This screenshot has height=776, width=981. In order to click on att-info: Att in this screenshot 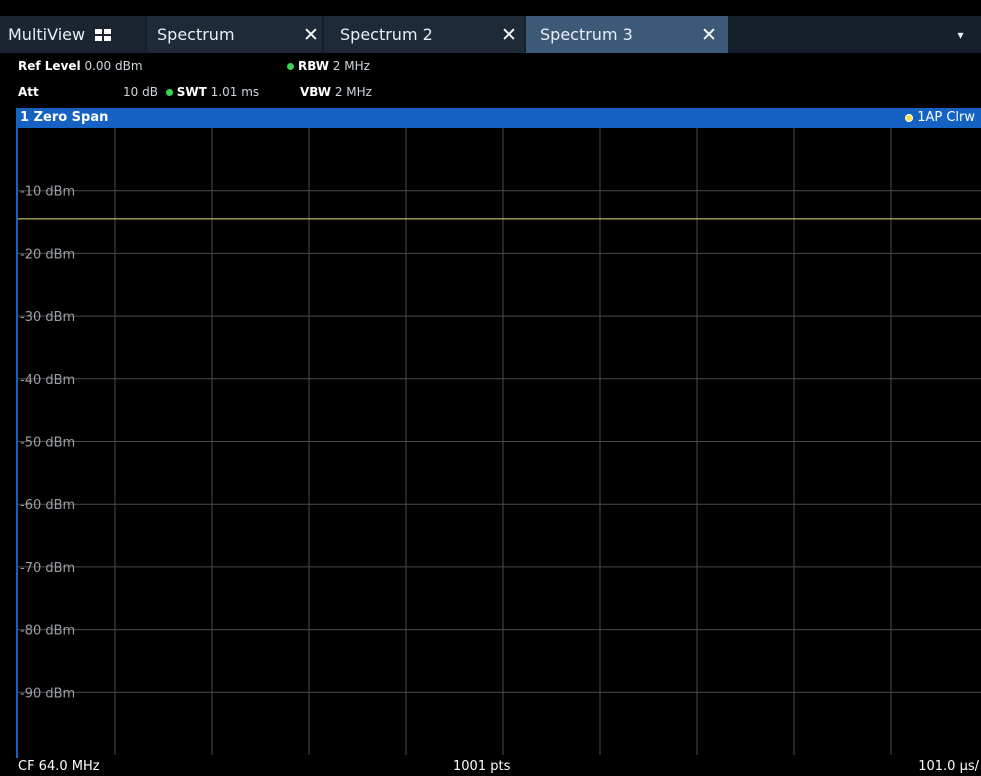, I will do `click(28, 92)`.